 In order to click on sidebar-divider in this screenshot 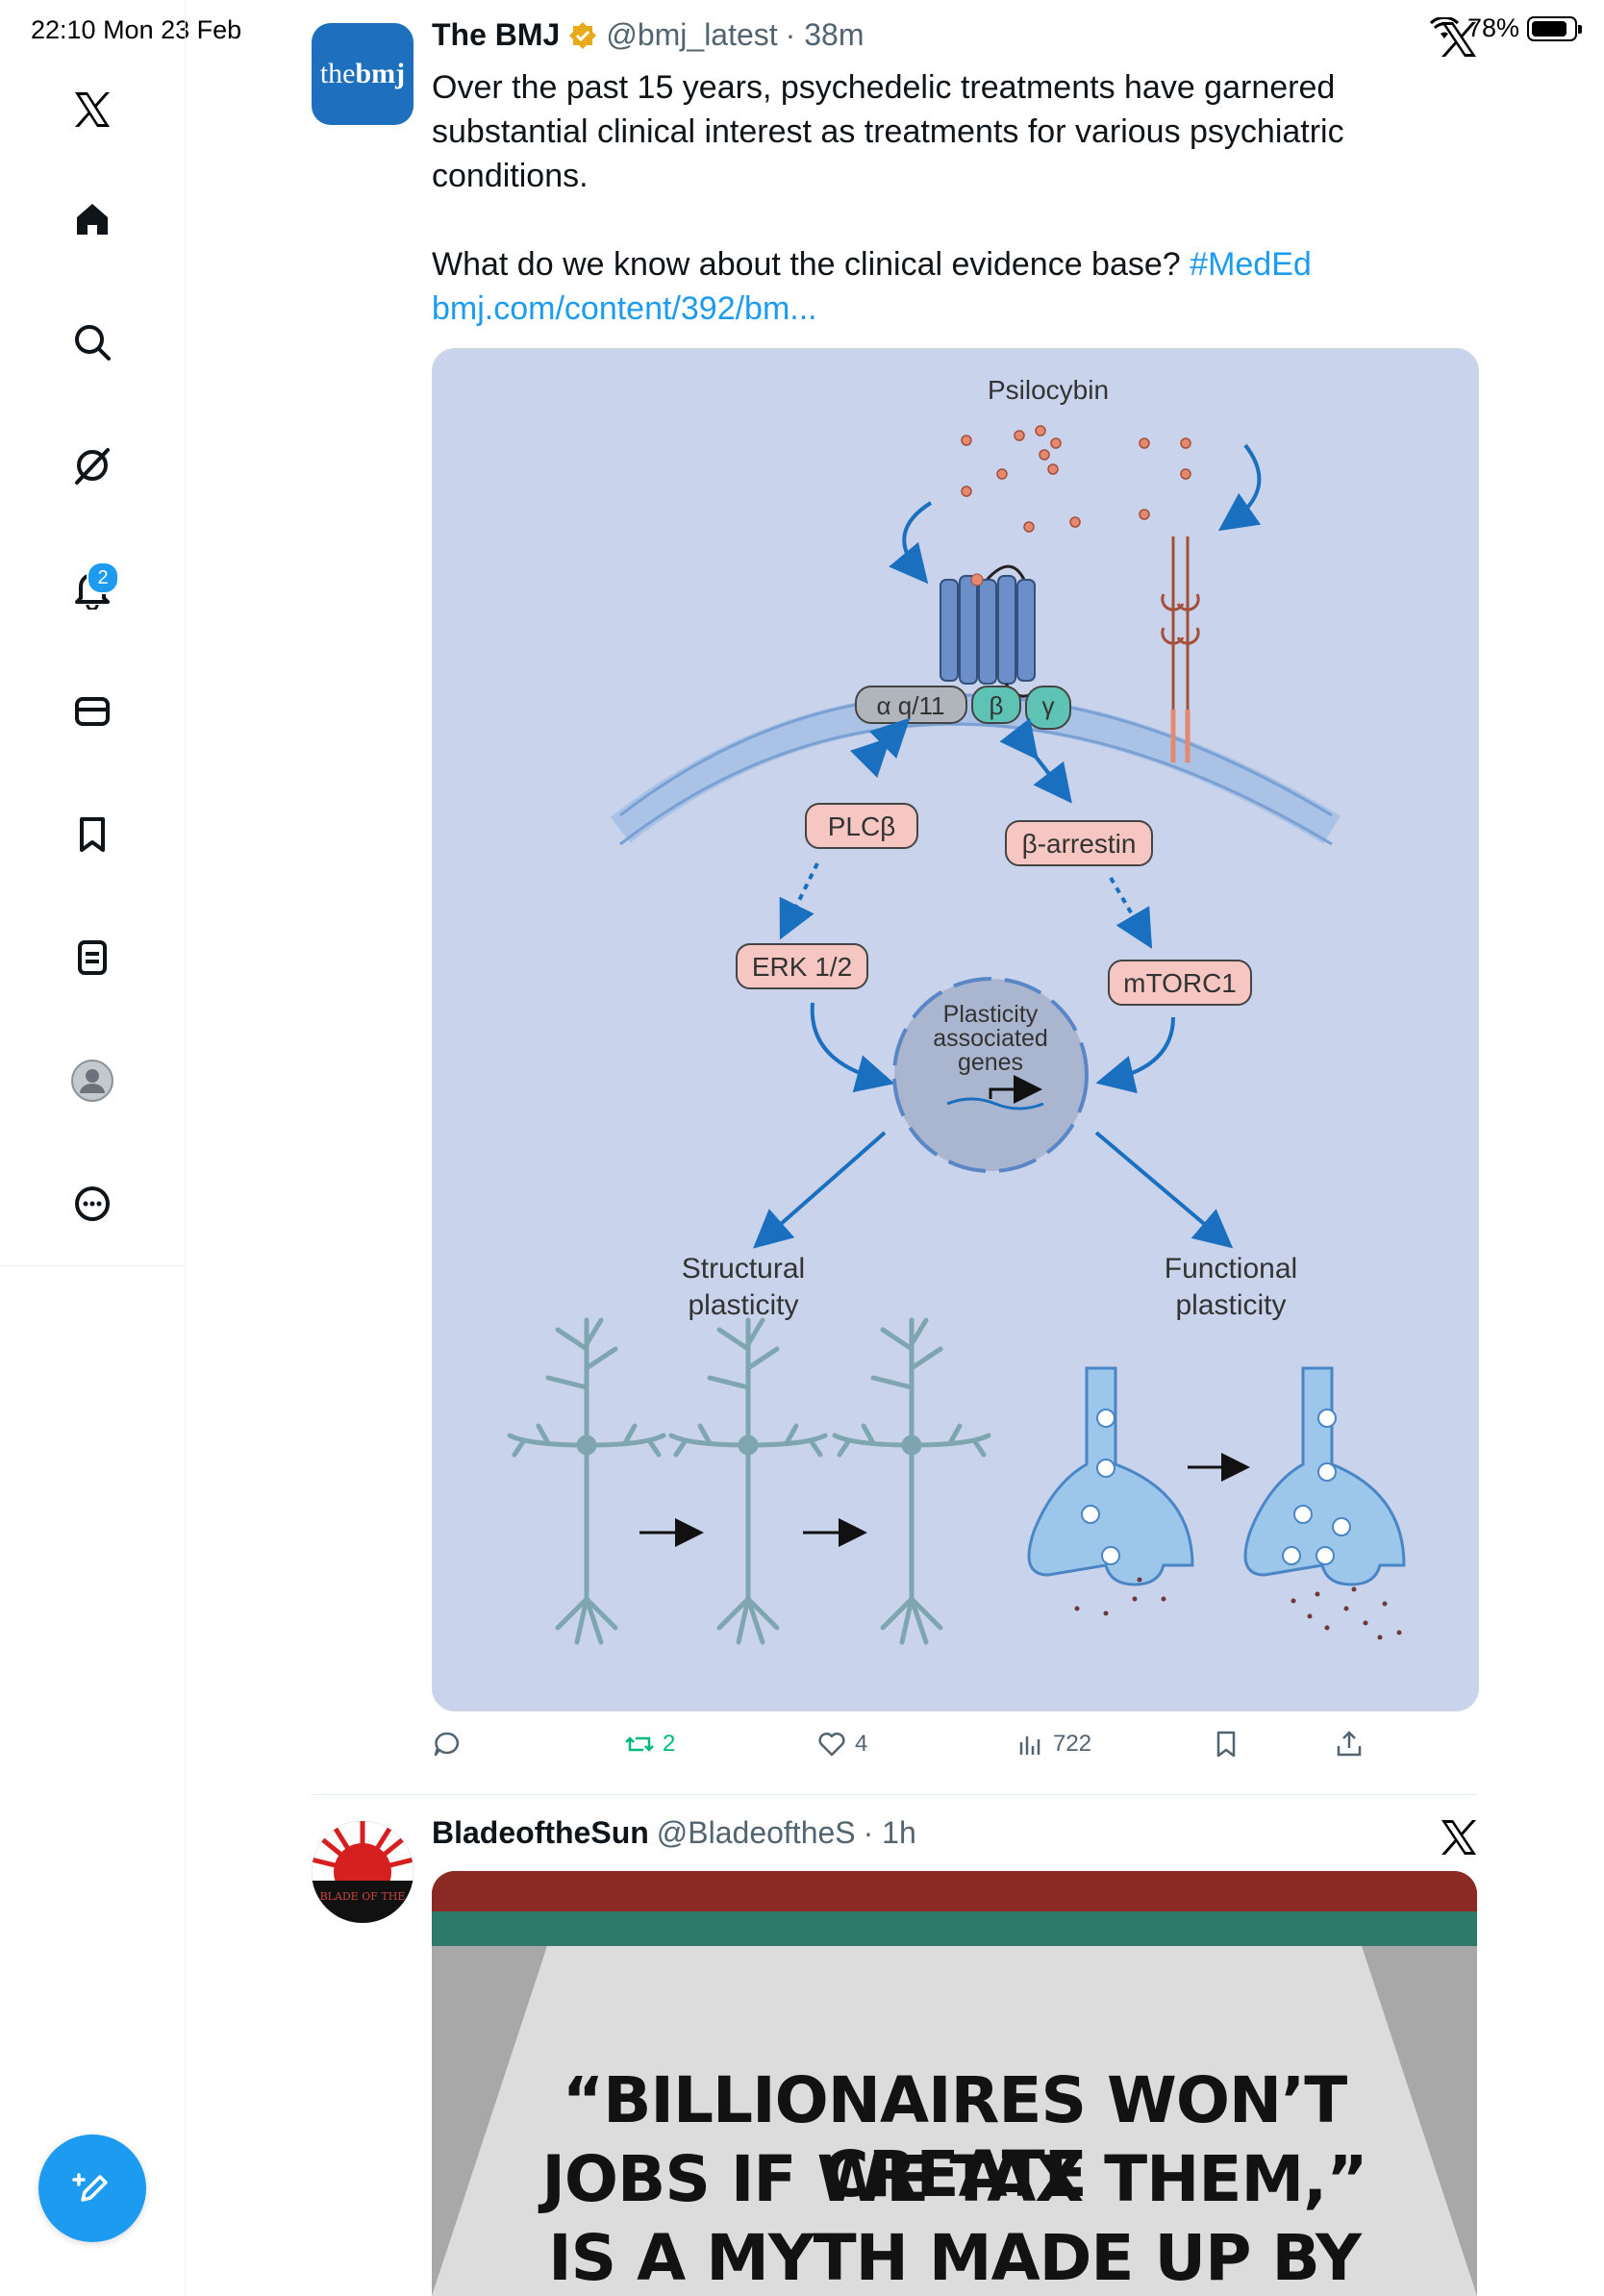, I will do `click(92, 1265)`.